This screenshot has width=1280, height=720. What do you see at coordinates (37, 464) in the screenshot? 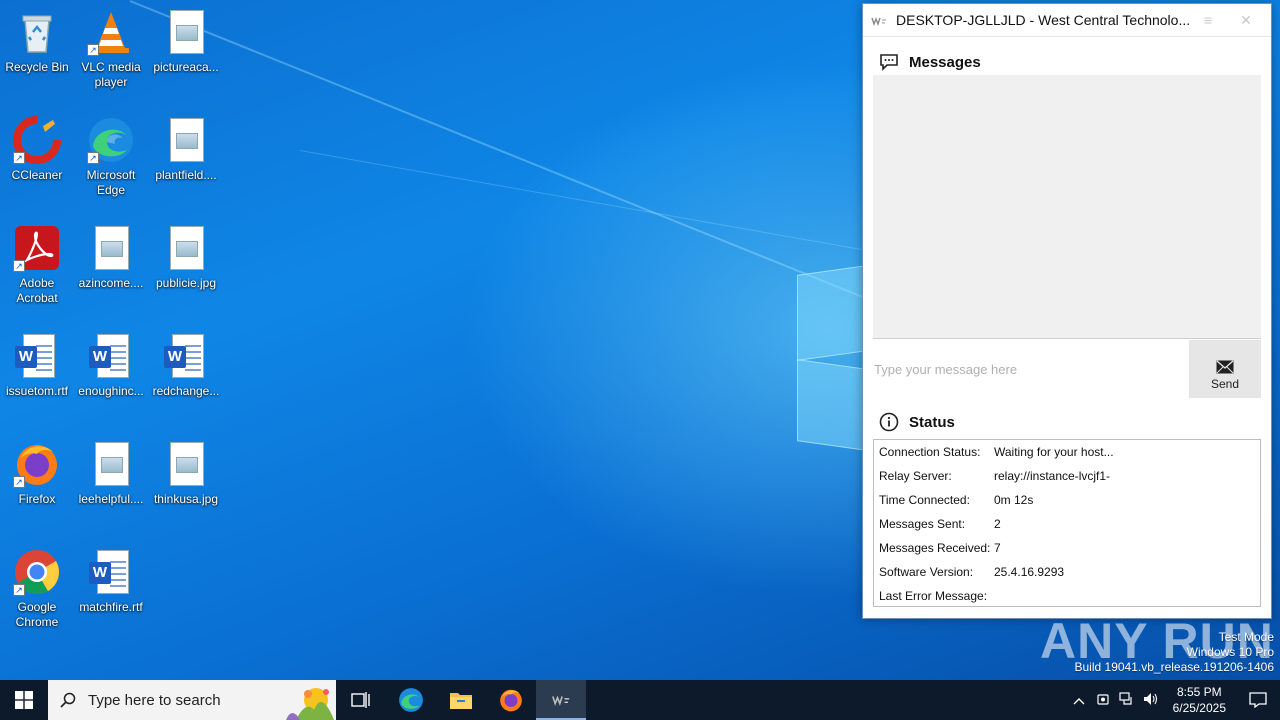
I see `firefox-icon: ↗` at bounding box center [37, 464].